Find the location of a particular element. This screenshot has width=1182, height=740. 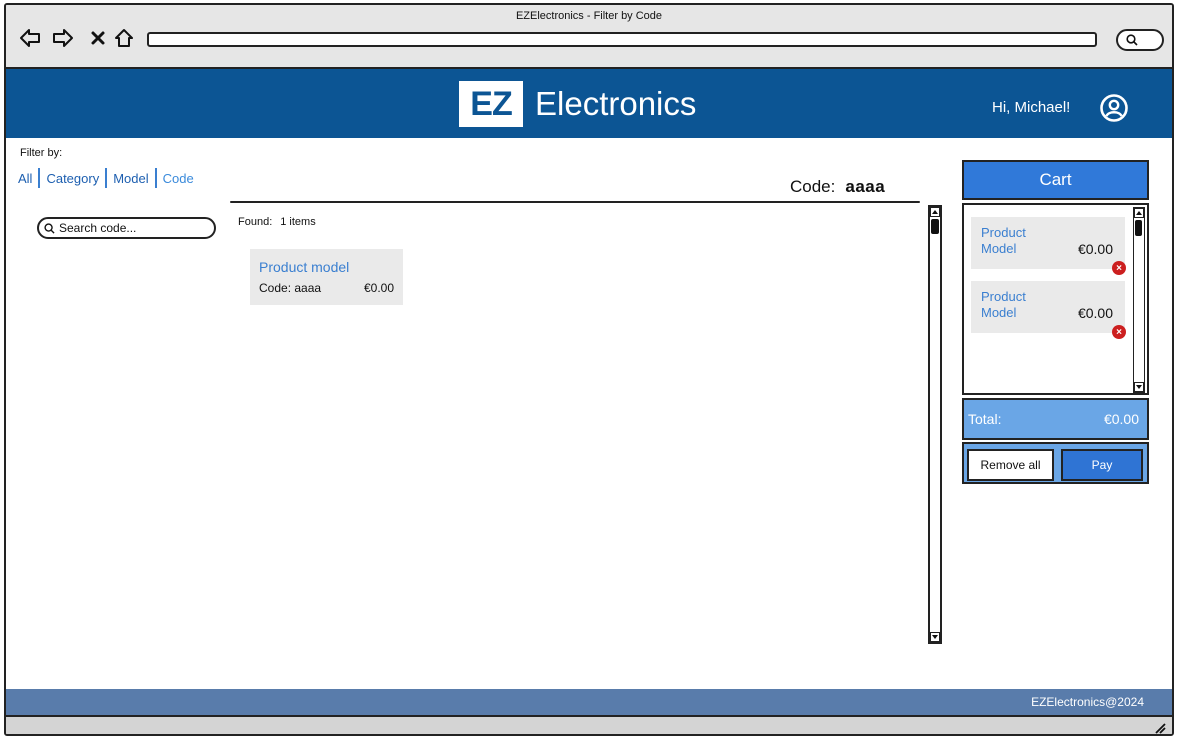

back-icon is located at coordinates (30, 38).